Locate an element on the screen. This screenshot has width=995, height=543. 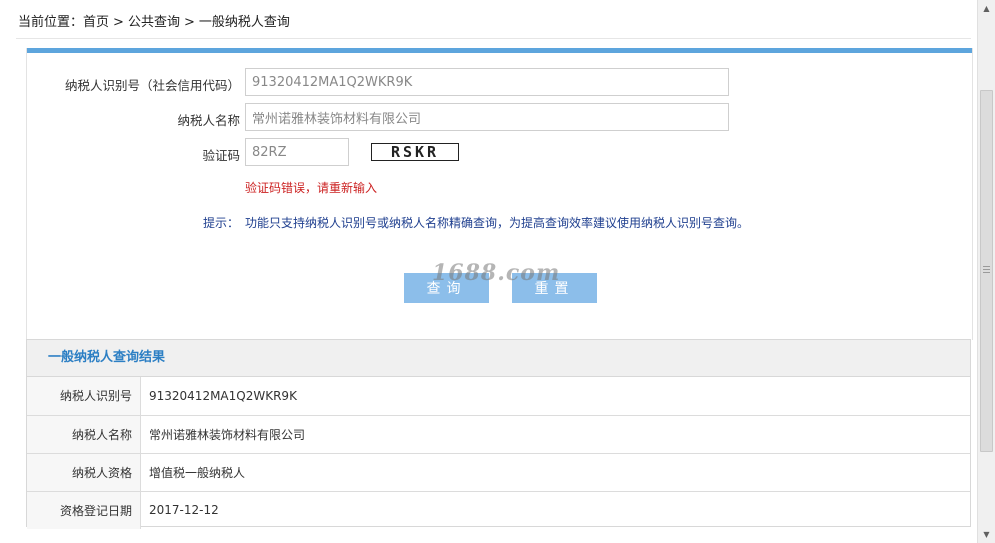
hint-label: 提示： is located at coordinates (221, 223).